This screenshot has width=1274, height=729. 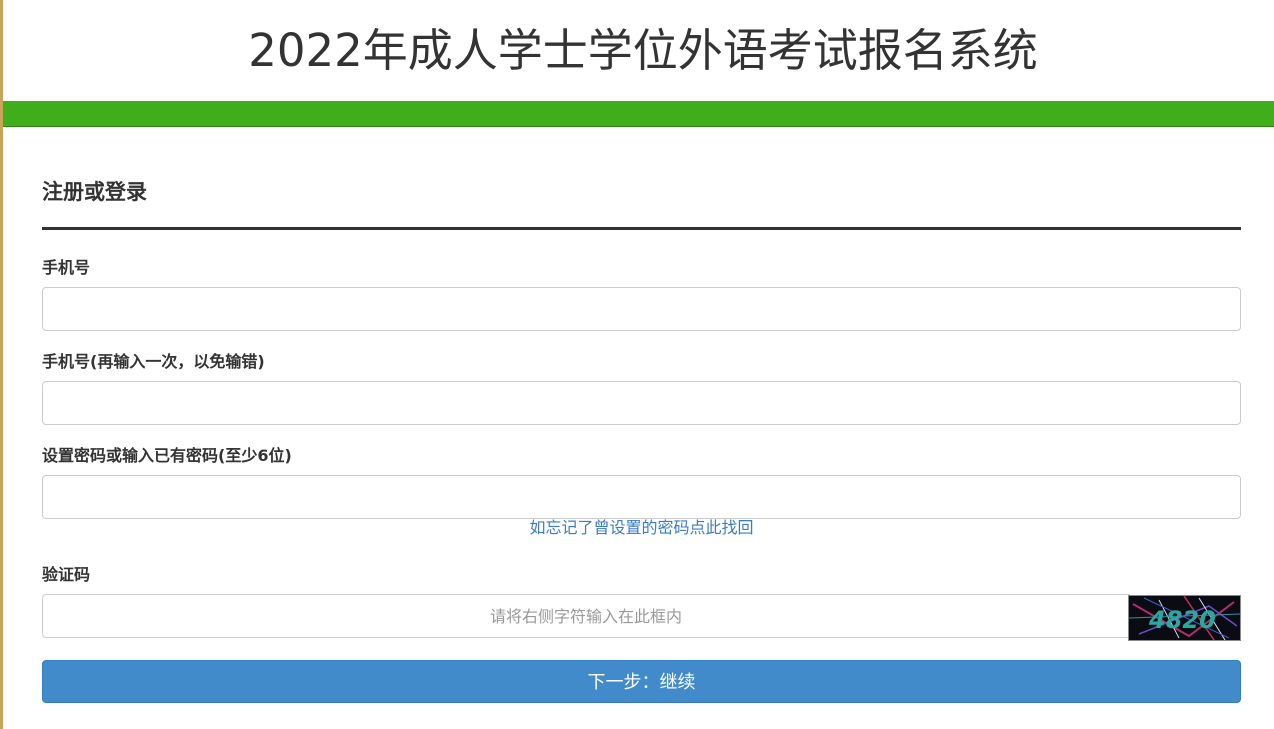 I want to click on header: 2022年成人学士学位外语考试报名系统, so click(x=638, y=50).